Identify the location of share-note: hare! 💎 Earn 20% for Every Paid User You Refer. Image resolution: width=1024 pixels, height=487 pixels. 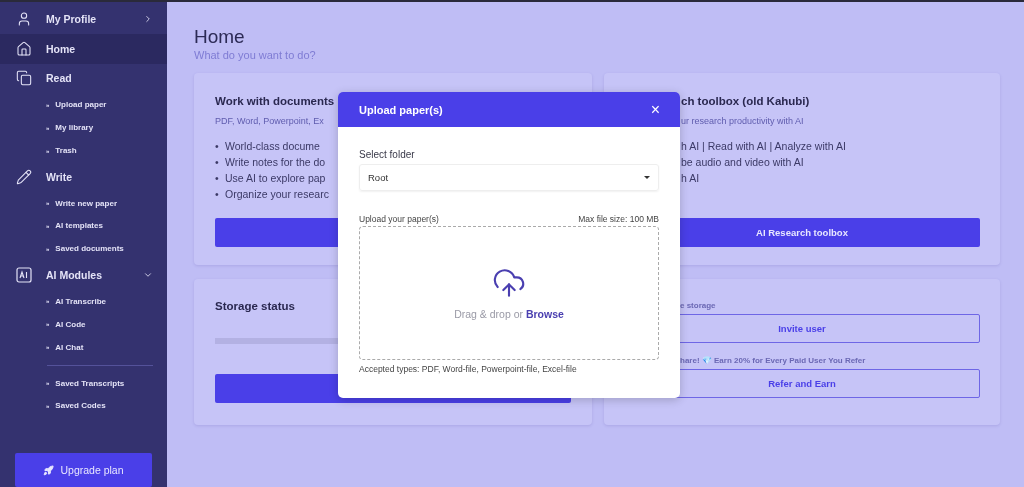
(773, 360).